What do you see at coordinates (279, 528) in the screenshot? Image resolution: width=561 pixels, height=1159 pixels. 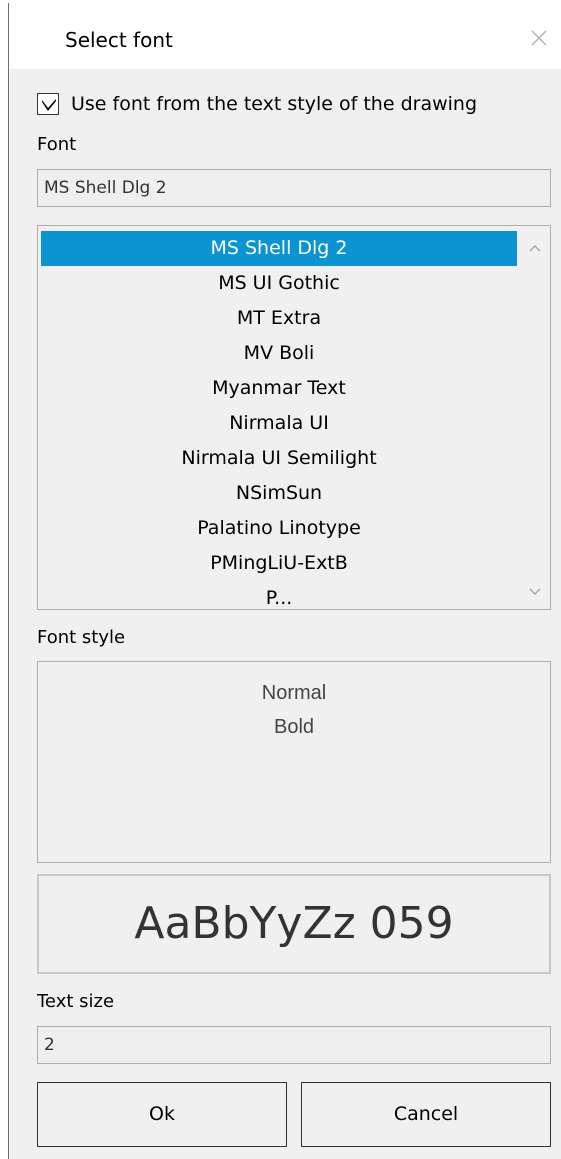 I see `font-list-item: Palatino Linotype` at bounding box center [279, 528].